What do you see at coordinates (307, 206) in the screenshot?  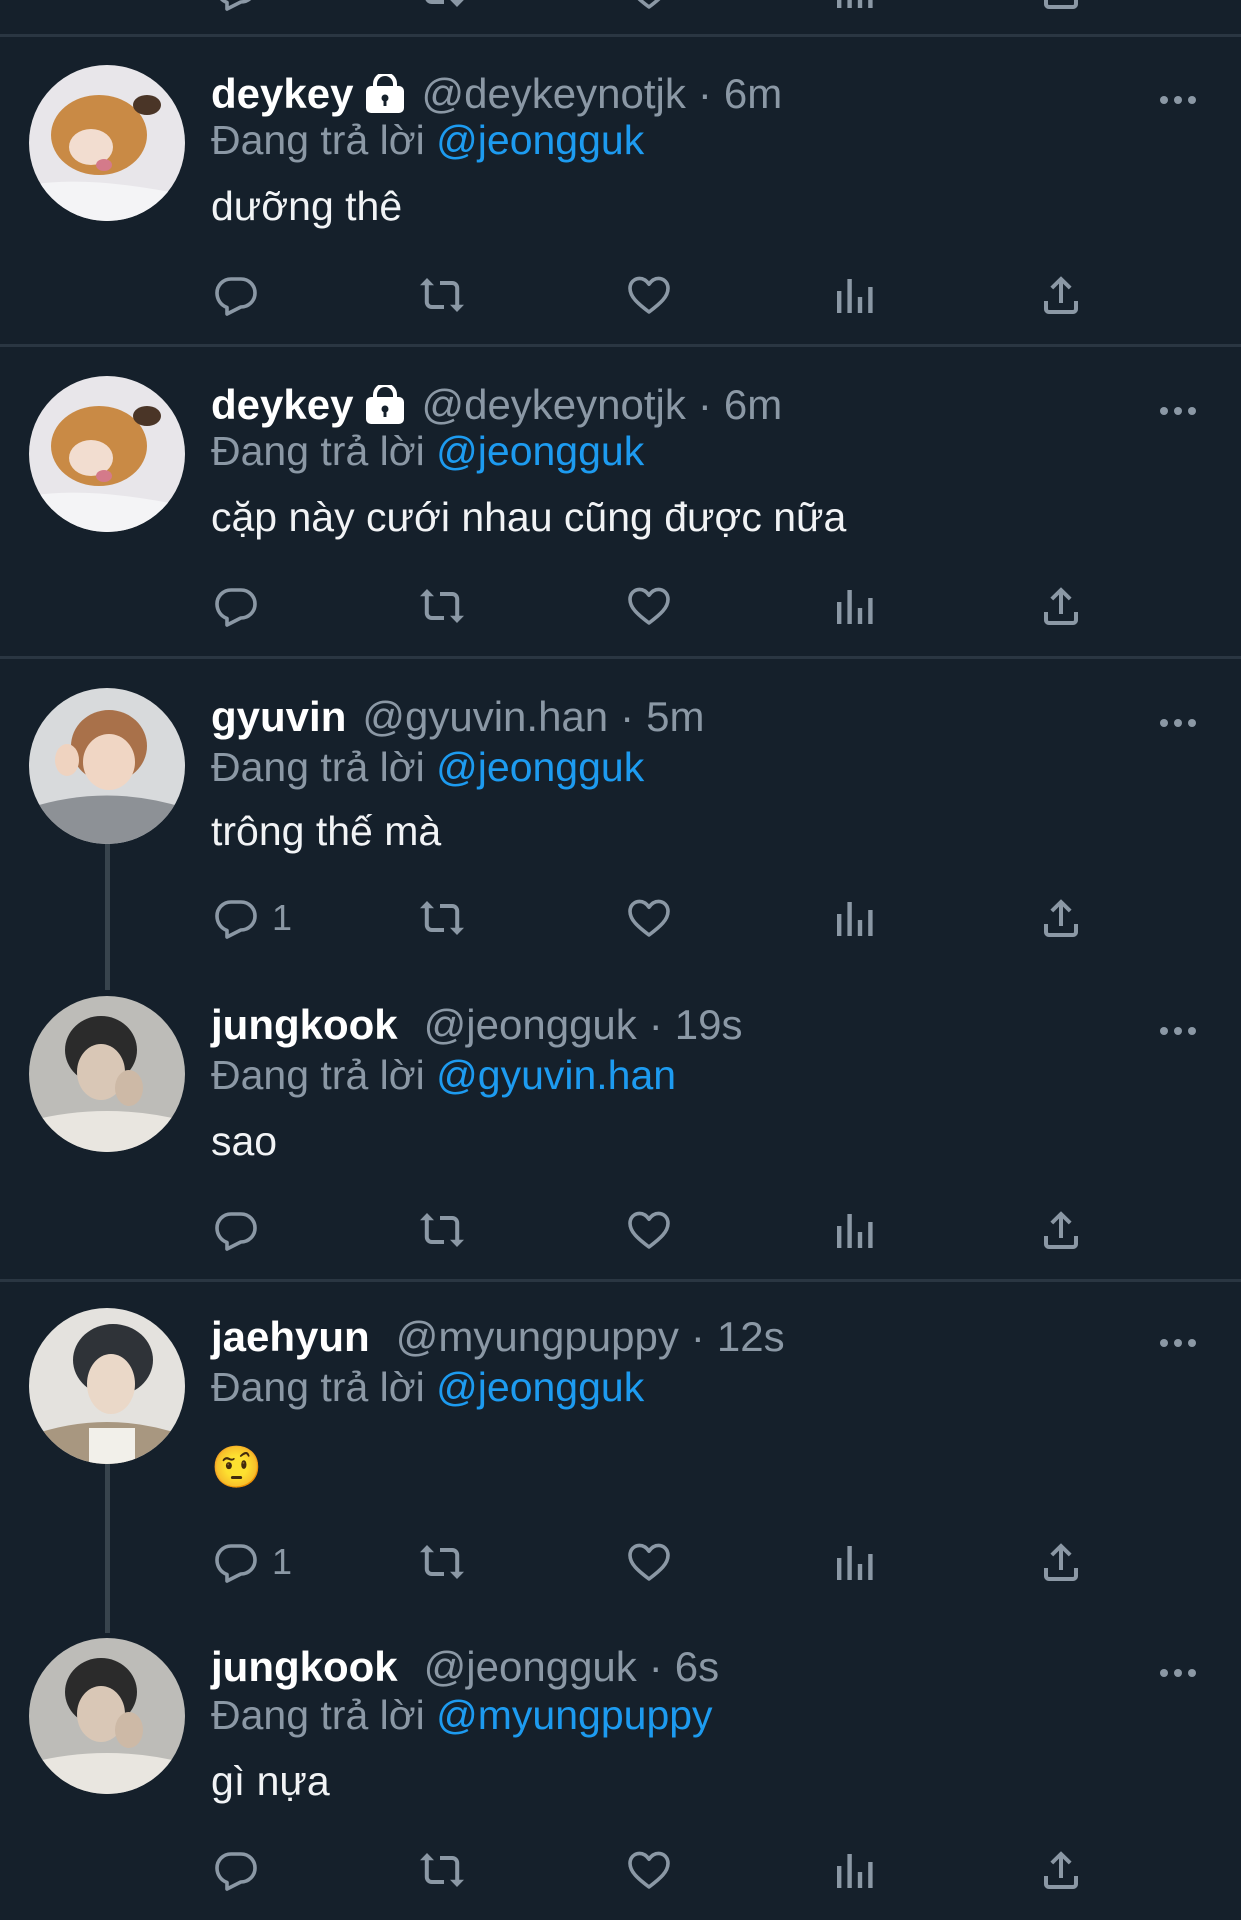 I see `tweet-text: dưỡng thê` at bounding box center [307, 206].